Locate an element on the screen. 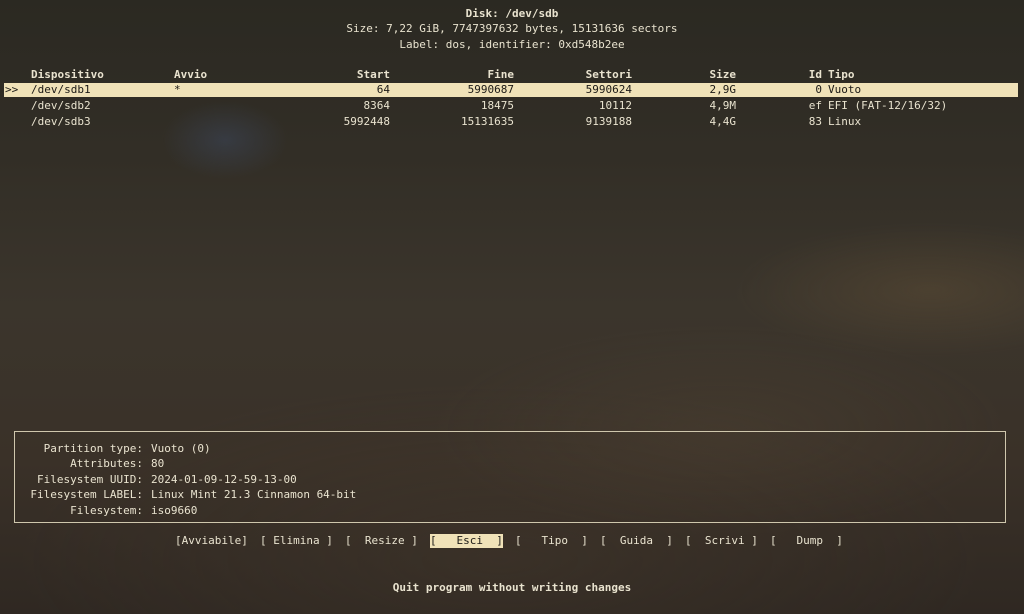 This screenshot has height=614, width=1024. quit-button: [ Esci ] is located at coordinates (466, 541).